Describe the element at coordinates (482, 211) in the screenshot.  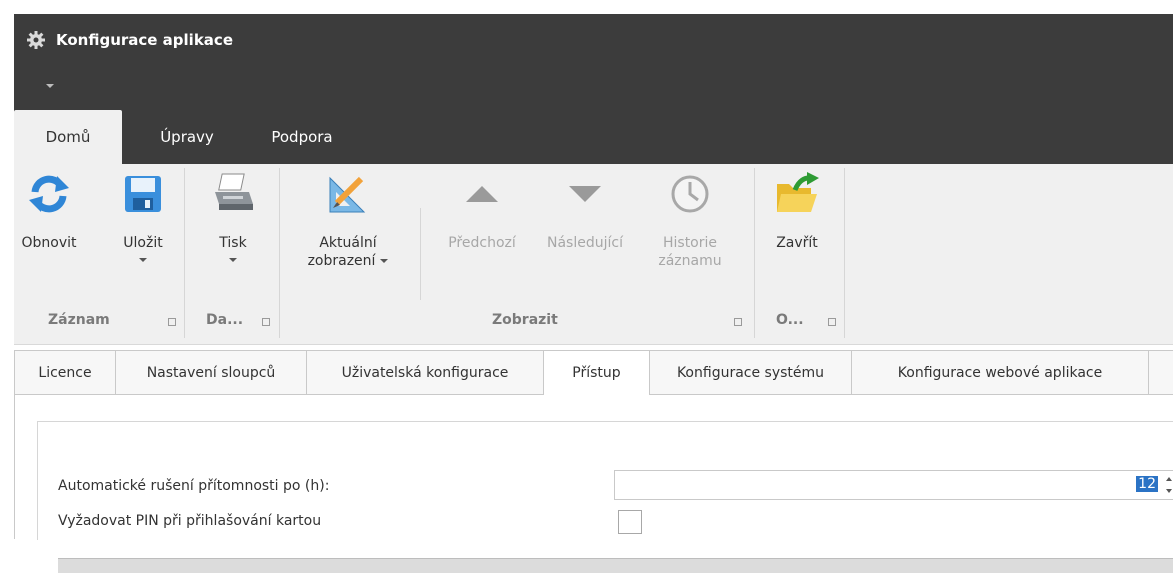
I see `previous-button: Předchozí` at that location.